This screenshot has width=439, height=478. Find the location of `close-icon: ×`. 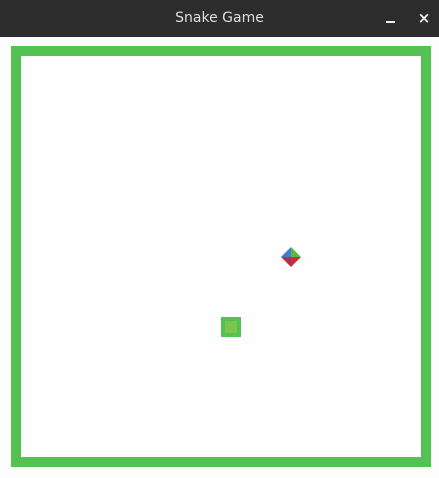

close-icon: × is located at coordinates (424, 18).